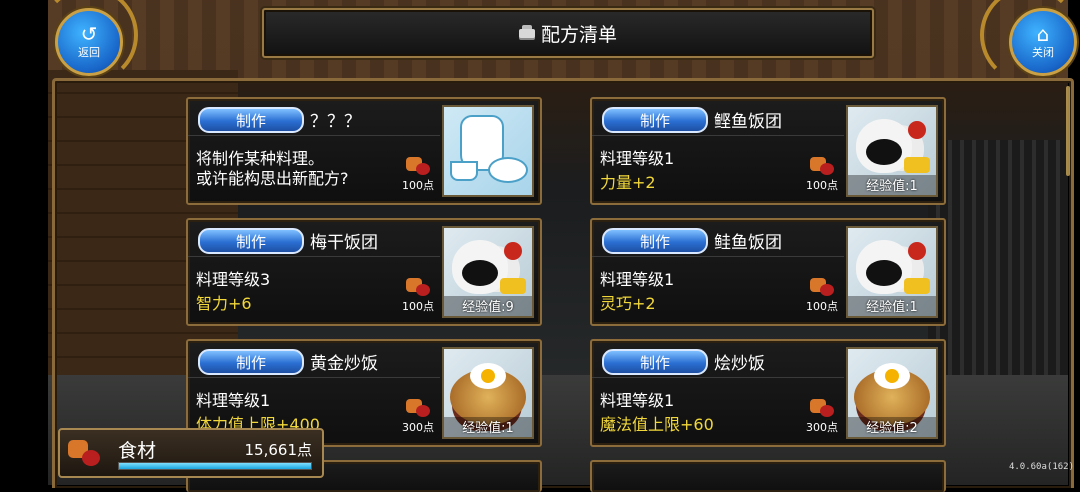 The height and width of the screenshot is (492, 1080). Describe the element at coordinates (1068, 131) in the screenshot. I see `scrollbar` at that location.